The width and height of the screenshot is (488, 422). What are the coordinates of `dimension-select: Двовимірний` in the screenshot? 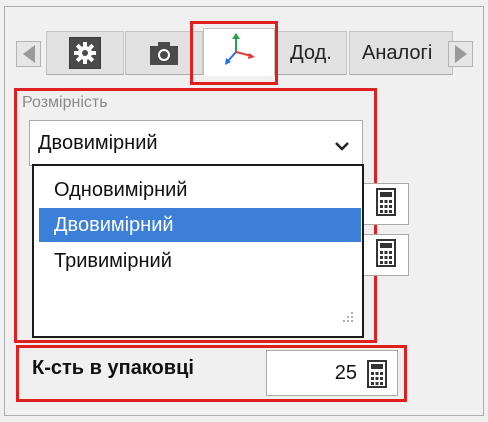 It's located at (196, 143).